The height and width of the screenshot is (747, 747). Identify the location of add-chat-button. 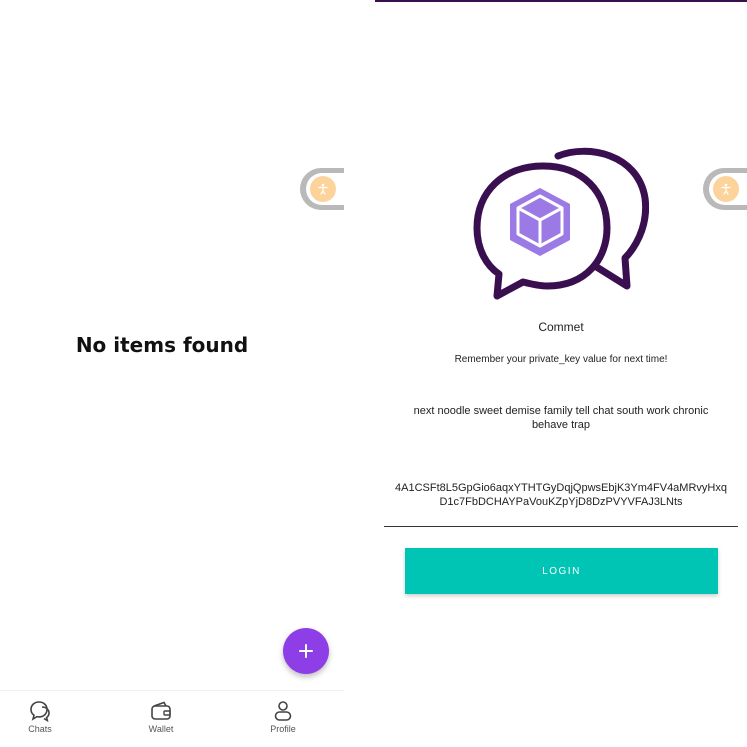
(306, 651).